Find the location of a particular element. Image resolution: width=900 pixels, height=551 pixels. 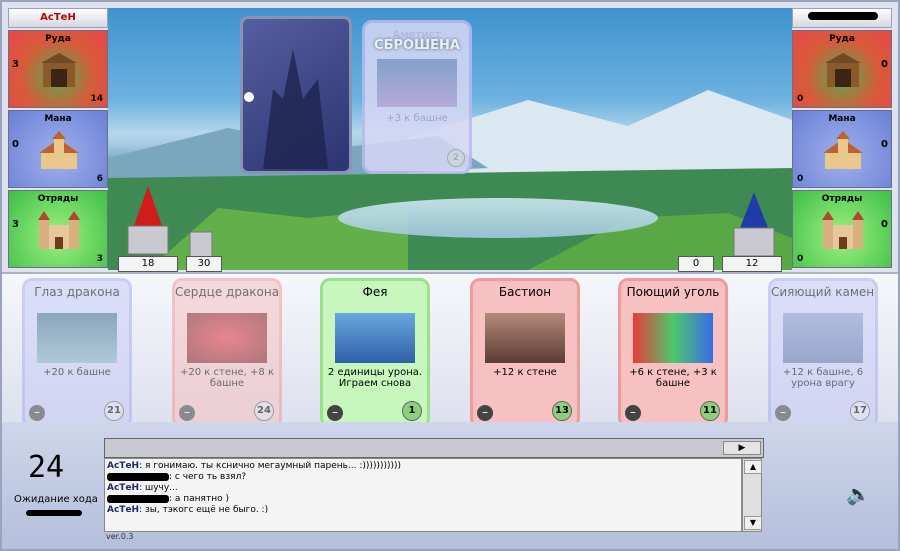

card-title: Поющий уголь is located at coordinates (673, 292).